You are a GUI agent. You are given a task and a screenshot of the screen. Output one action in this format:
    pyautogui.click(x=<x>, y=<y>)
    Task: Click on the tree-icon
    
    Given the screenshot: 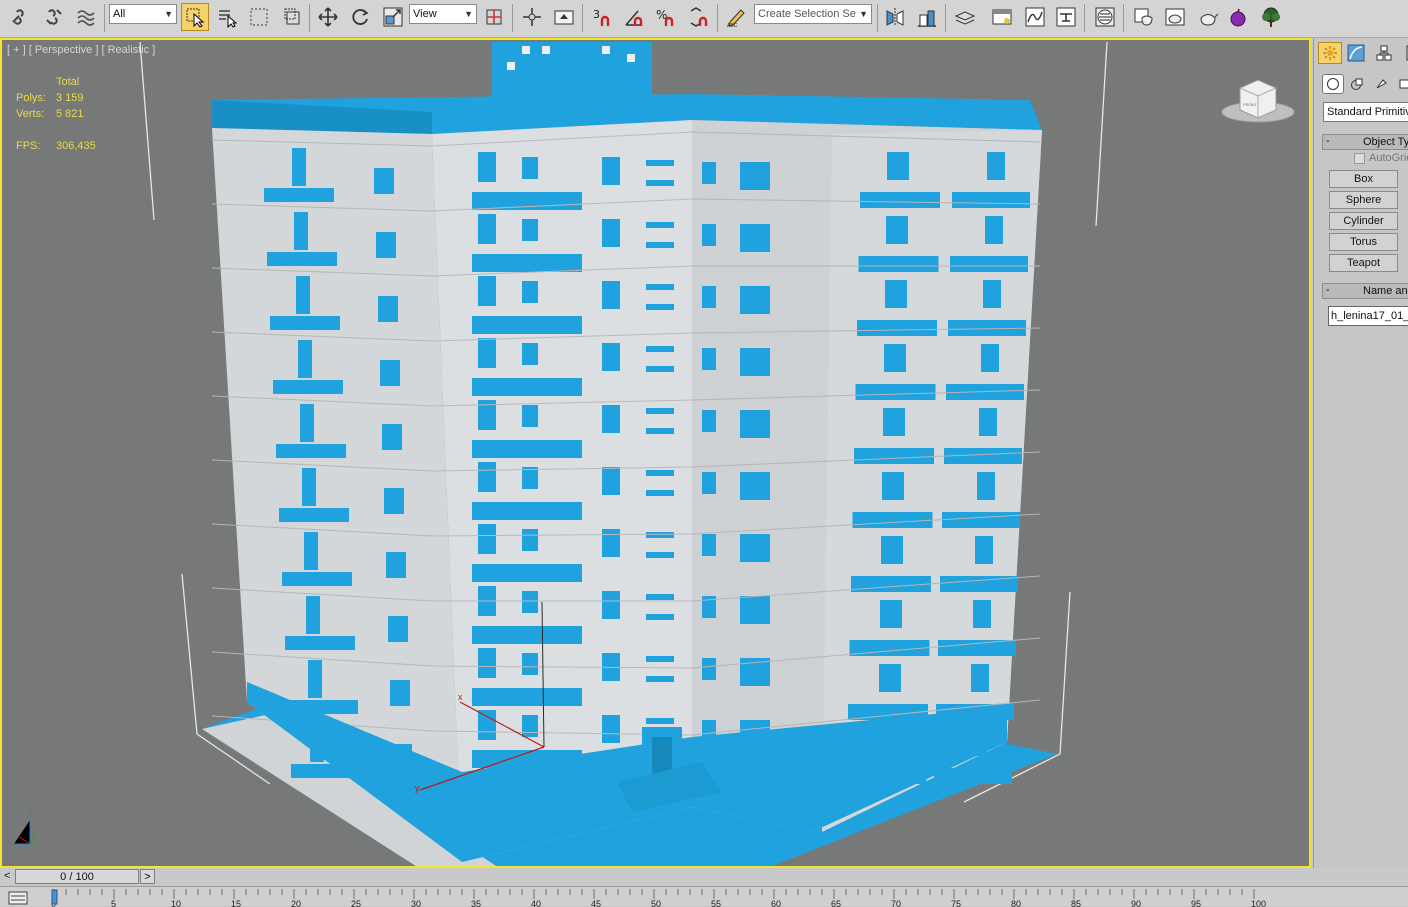 What is the action you would take?
    pyautogui.click(x=1271, y=17)
    